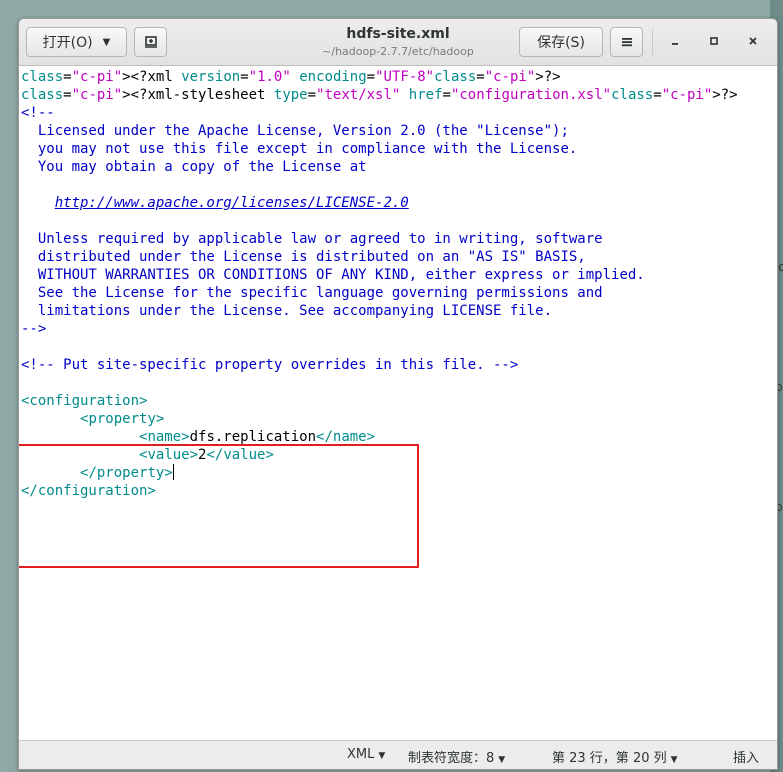 The image size is (783, 772). I want to click on language-label: XML, so click(361, 754).